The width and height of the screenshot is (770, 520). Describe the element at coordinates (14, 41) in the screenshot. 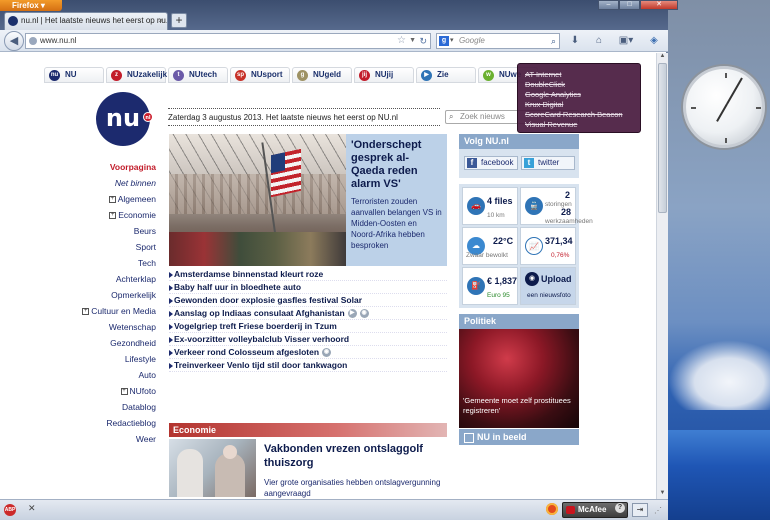

I see `back-button: ◀` at that location.